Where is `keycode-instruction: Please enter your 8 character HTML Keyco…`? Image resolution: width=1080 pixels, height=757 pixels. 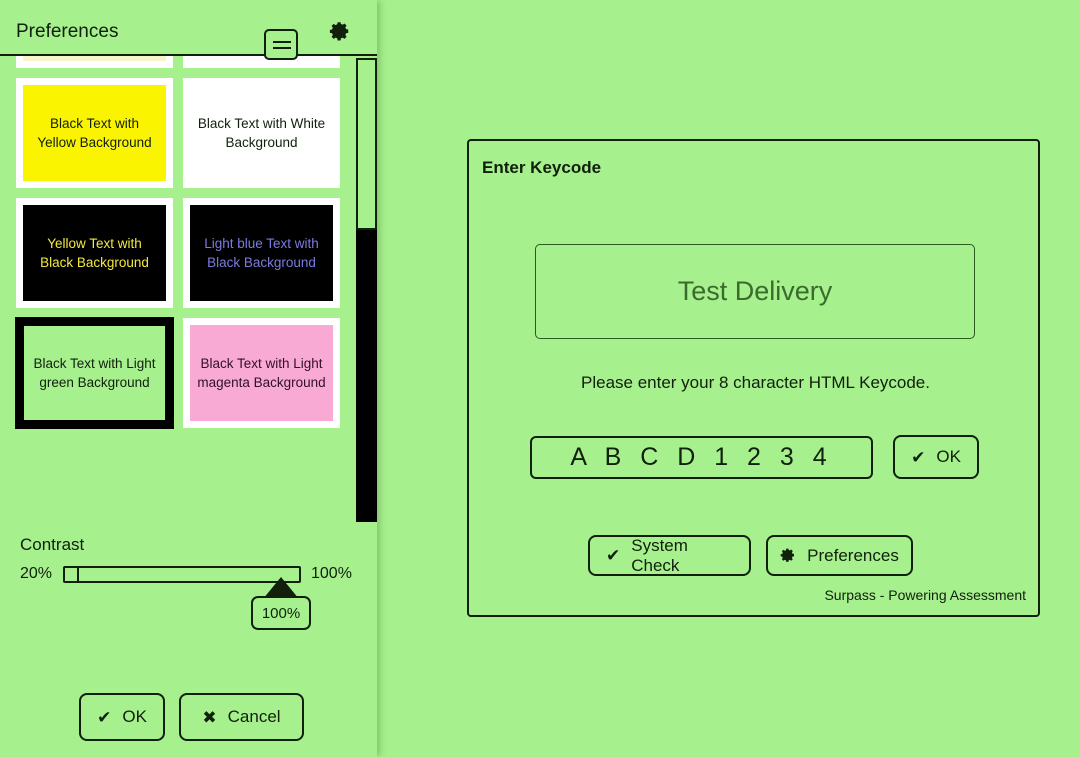
keycode-instruction: Please enter your 8 character HTML Keyco… is located at coordinates (755, 382).